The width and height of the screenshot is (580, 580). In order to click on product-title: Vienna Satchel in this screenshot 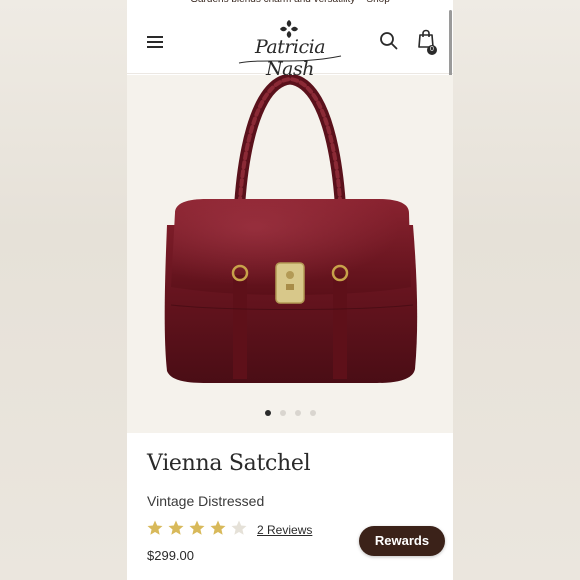, I will do `click(229, 463)`.